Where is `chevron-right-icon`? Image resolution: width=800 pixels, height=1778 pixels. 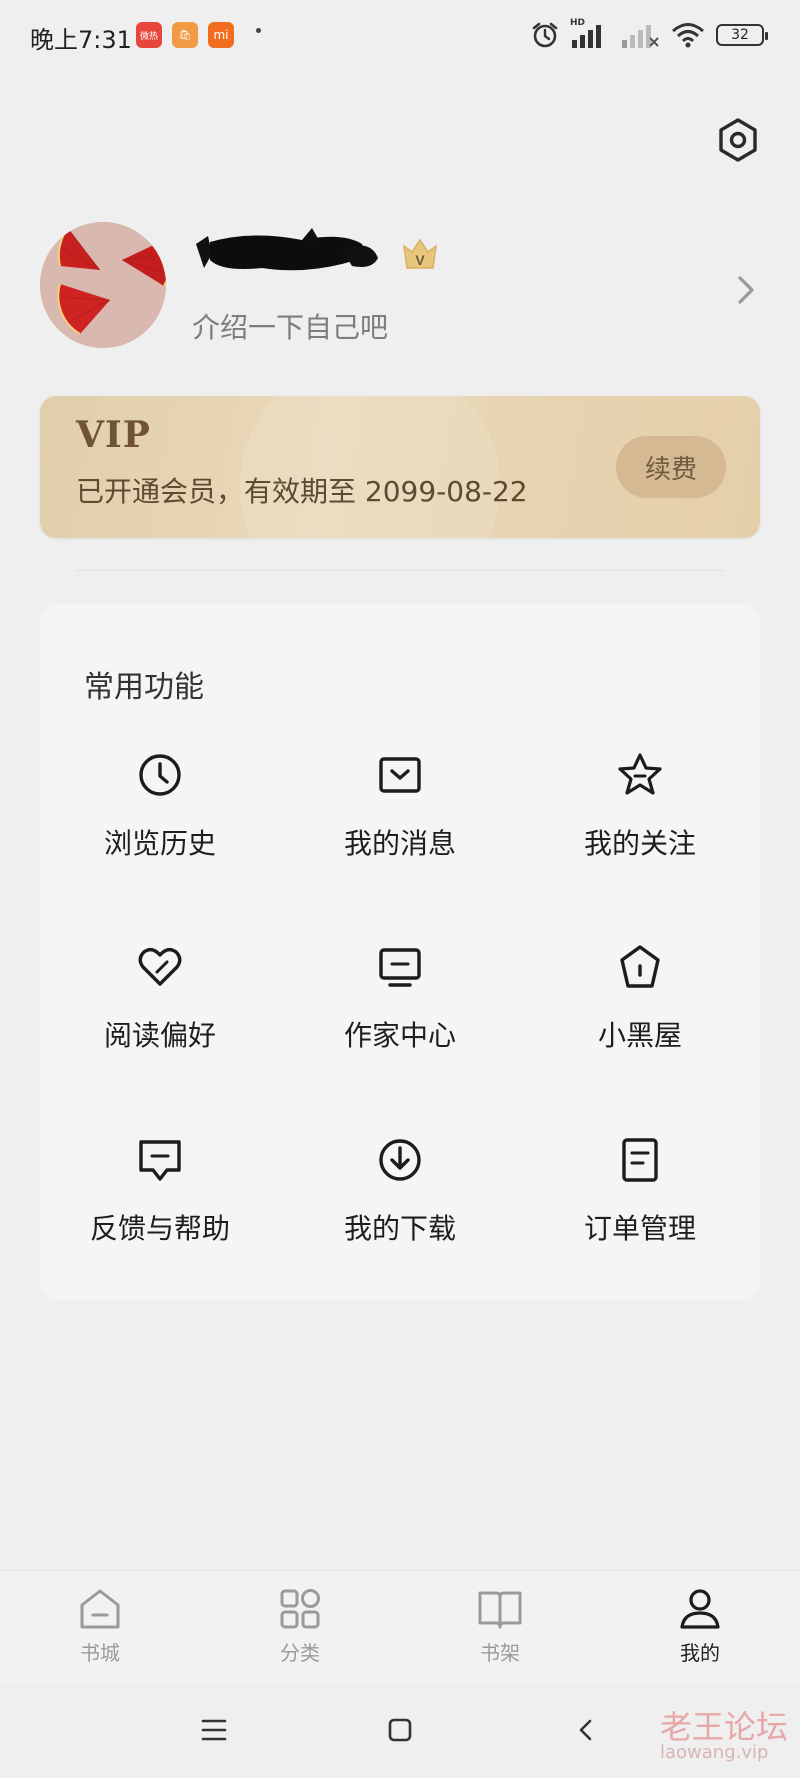
chevron-right-icon is located at coordinates (746, 290).